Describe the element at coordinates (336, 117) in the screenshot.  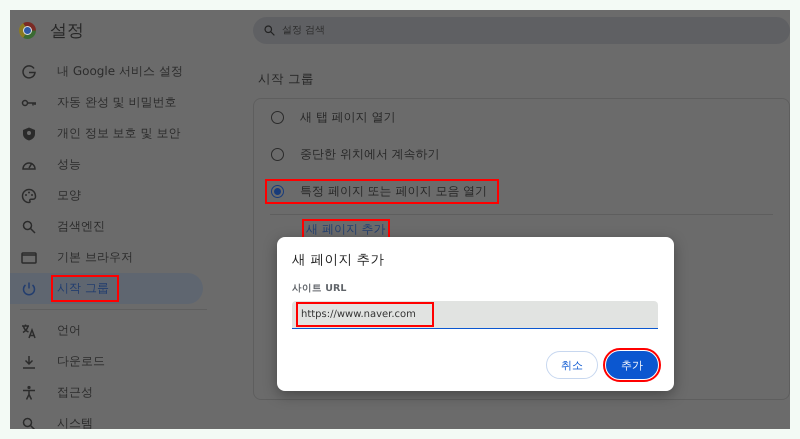
I see `radio-option: 새 탭 페이지 열기` at that location.